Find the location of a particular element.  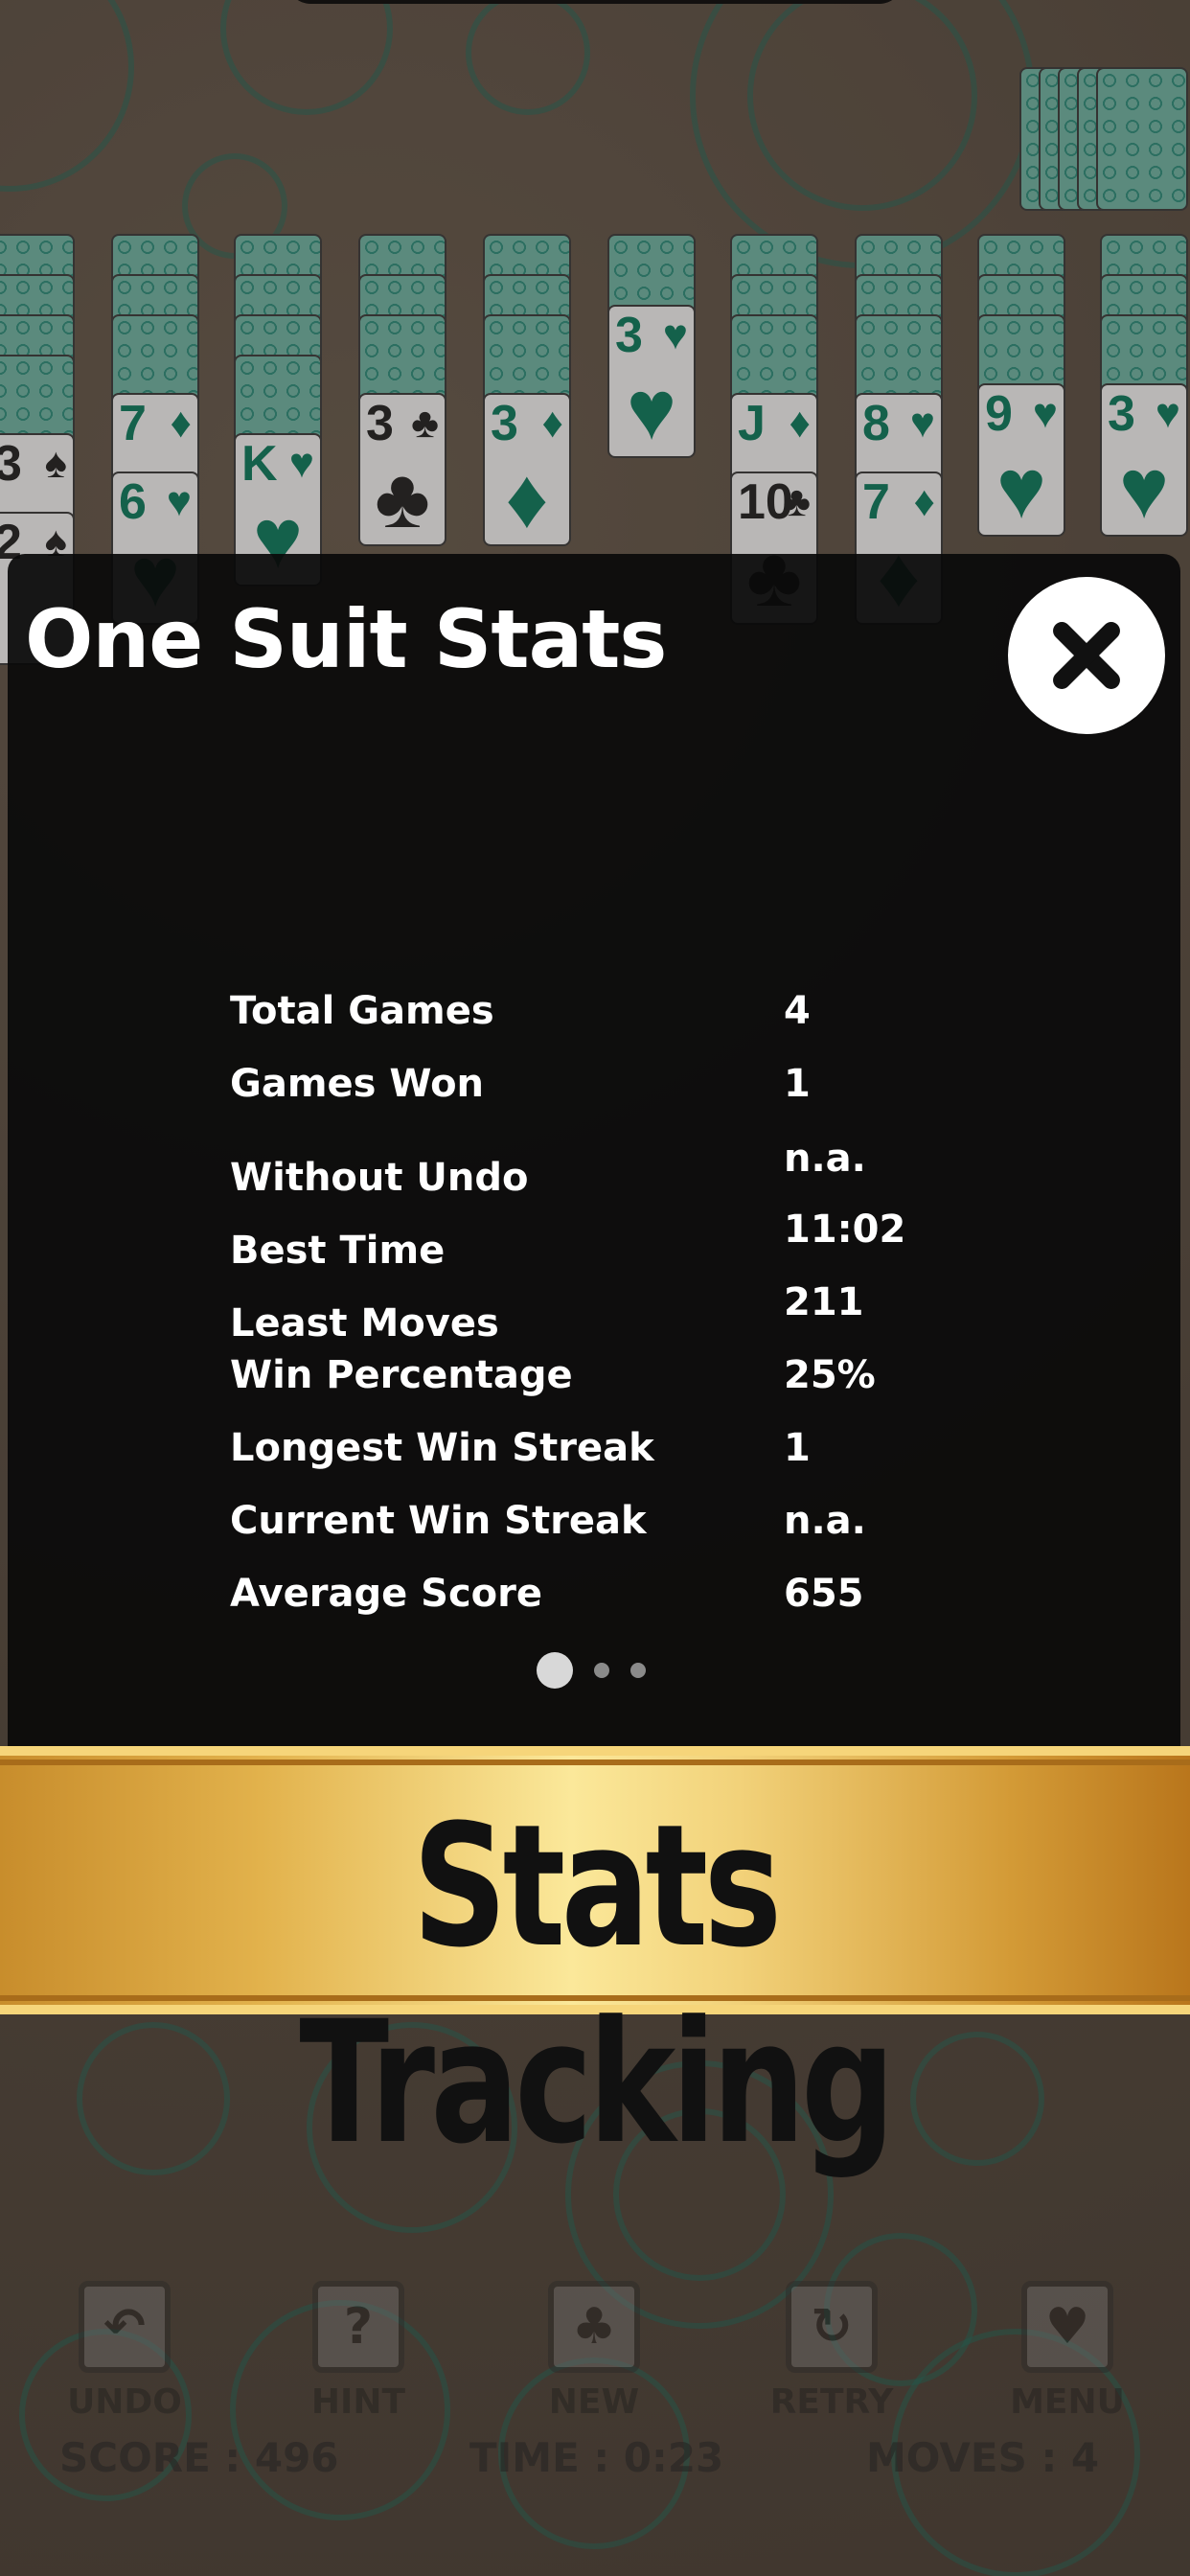

page-dot-active is located at coordinates (555, 1670).